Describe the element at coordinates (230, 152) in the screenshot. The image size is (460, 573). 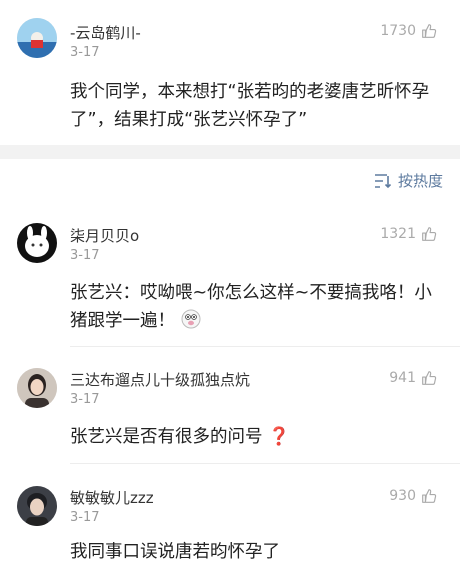
I see `section-divider` at that location.